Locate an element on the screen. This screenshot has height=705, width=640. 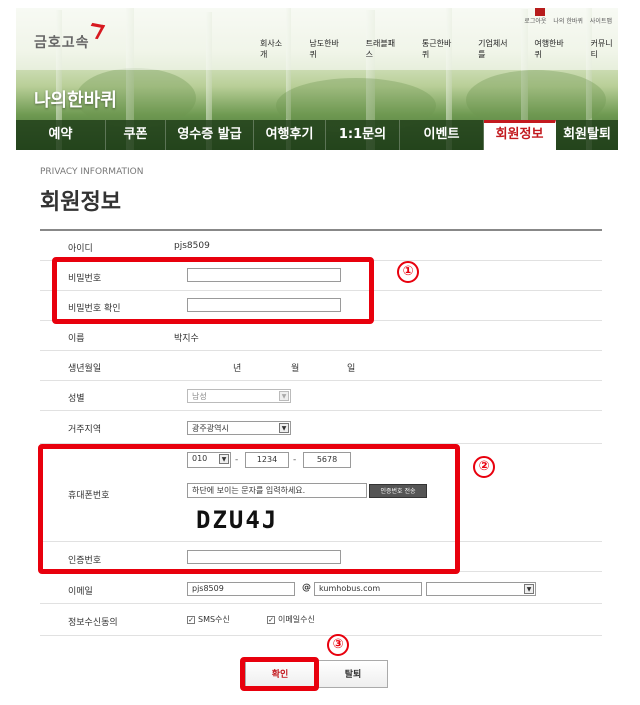
row-region: 거주지역 광주광역시 ▼ is located at coordinates (321, 427).